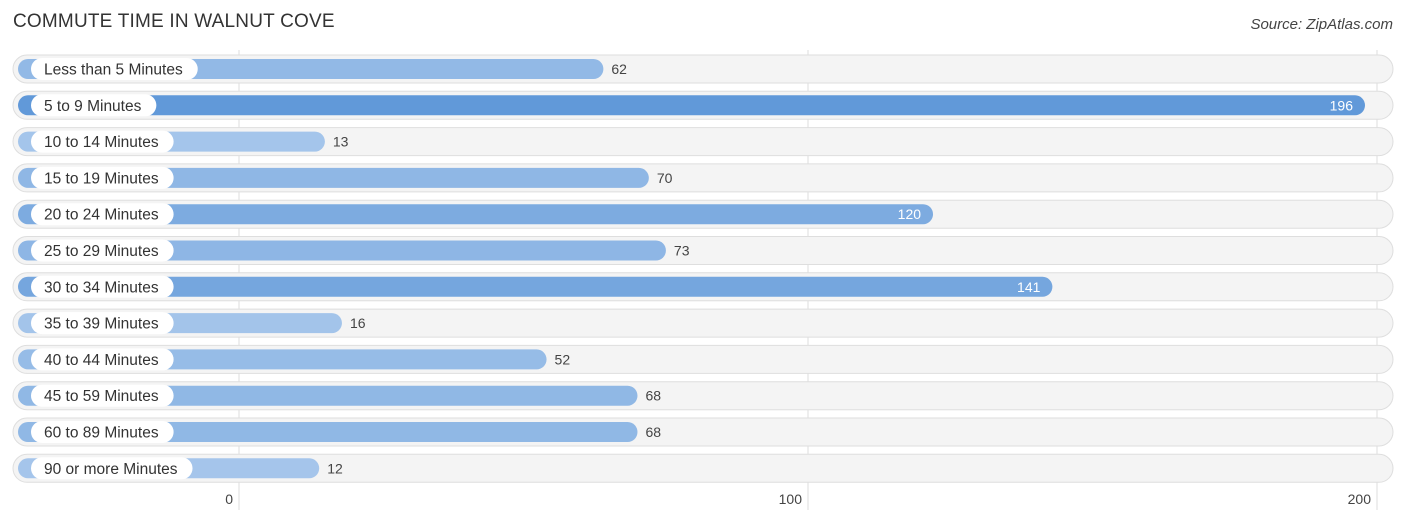 The width and height of the screenshot is (1406, 523). I want to click on category-label: 15 to 19 Minutes, so click(101, 178).